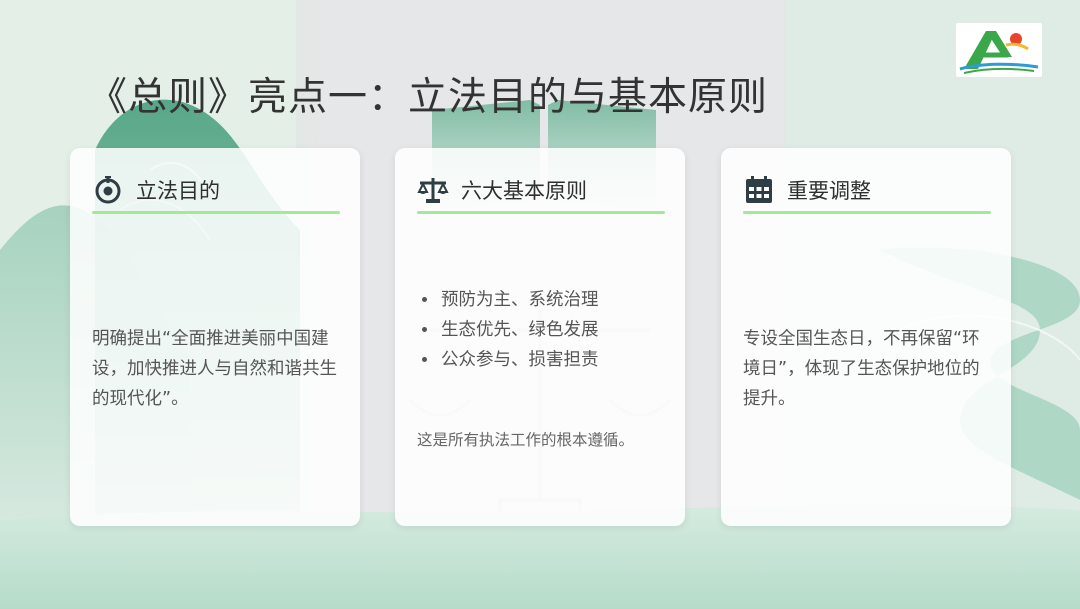 The height and width of the screenshot is (609, 1080). I want to click on list-item: 生态优先、绿色发展, so click(519, 330).